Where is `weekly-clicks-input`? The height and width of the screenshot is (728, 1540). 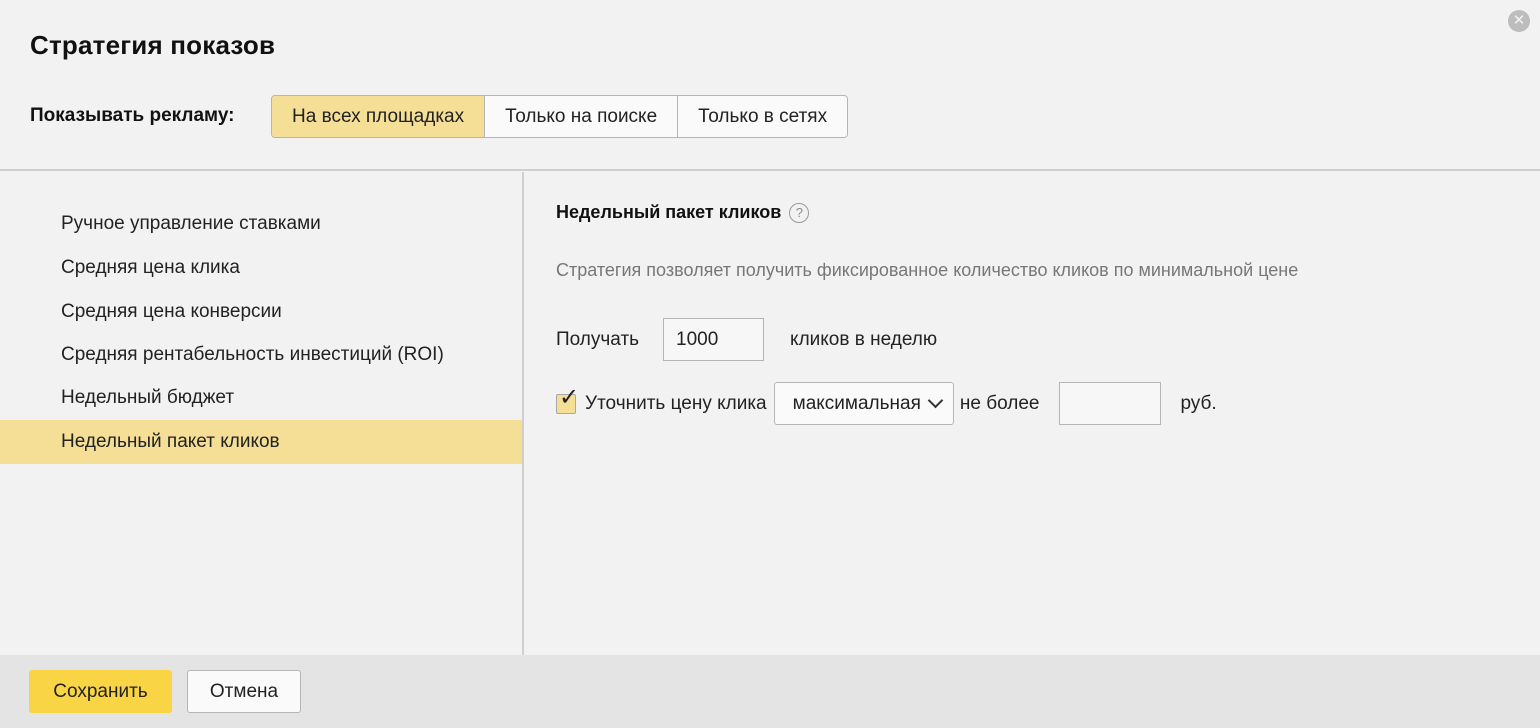
weekly-clicks-input is located at coordinates (714, 339).